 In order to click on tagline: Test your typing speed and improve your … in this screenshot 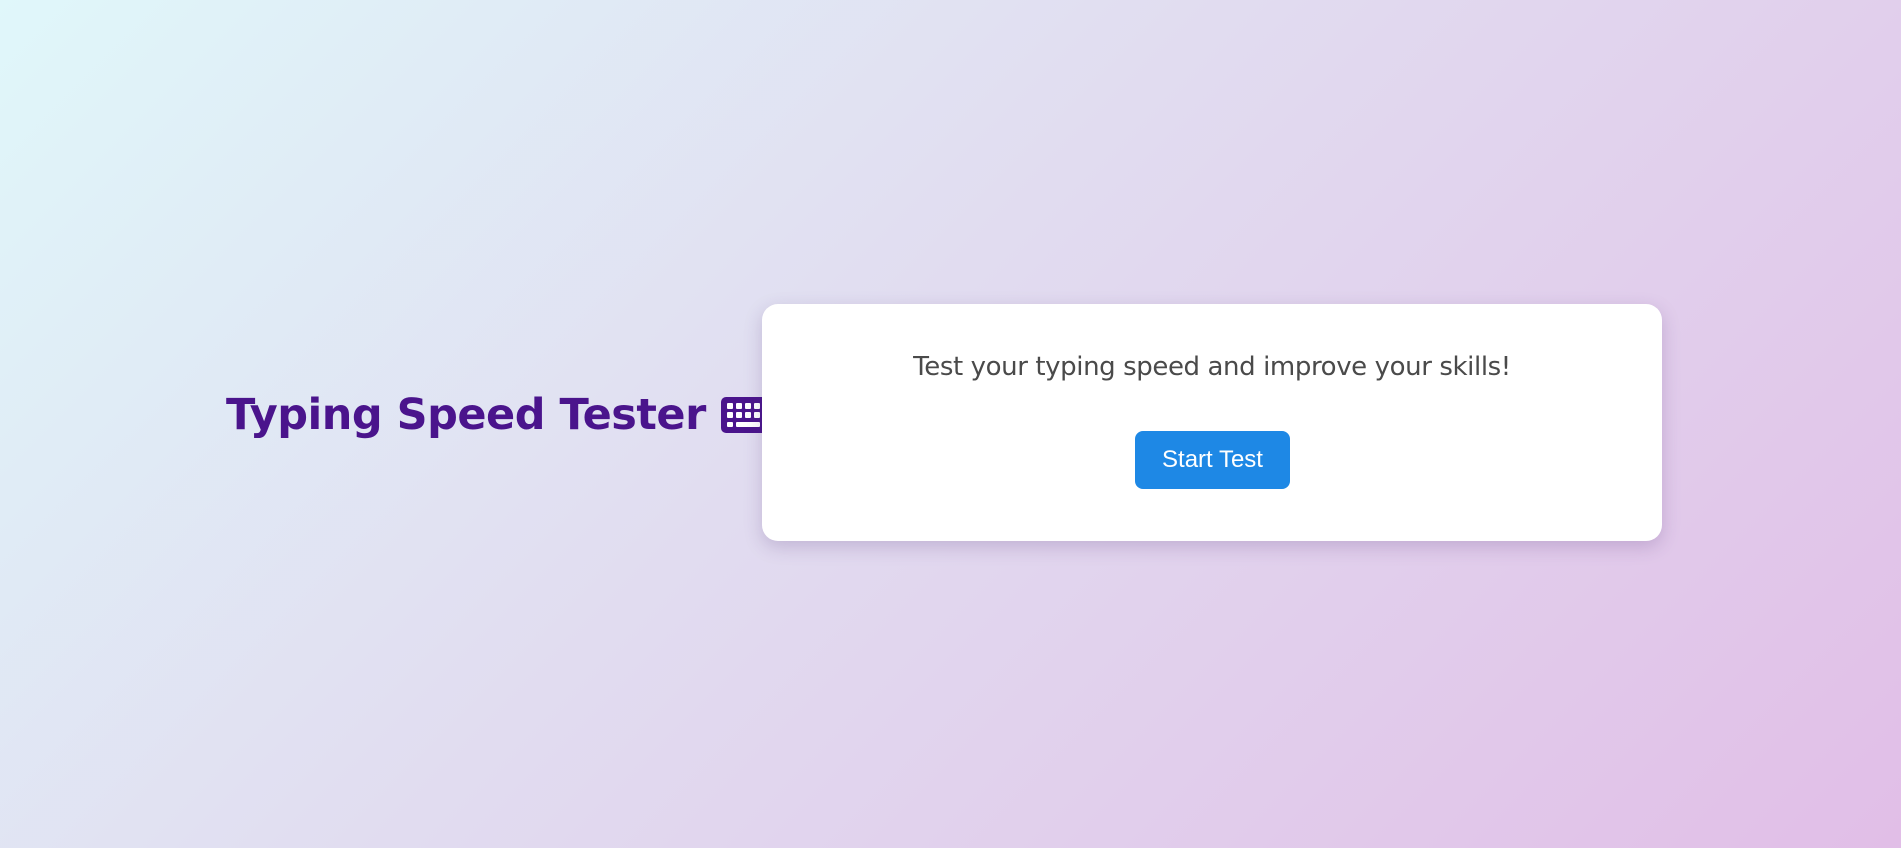, I will do `click(1212, 367)`.